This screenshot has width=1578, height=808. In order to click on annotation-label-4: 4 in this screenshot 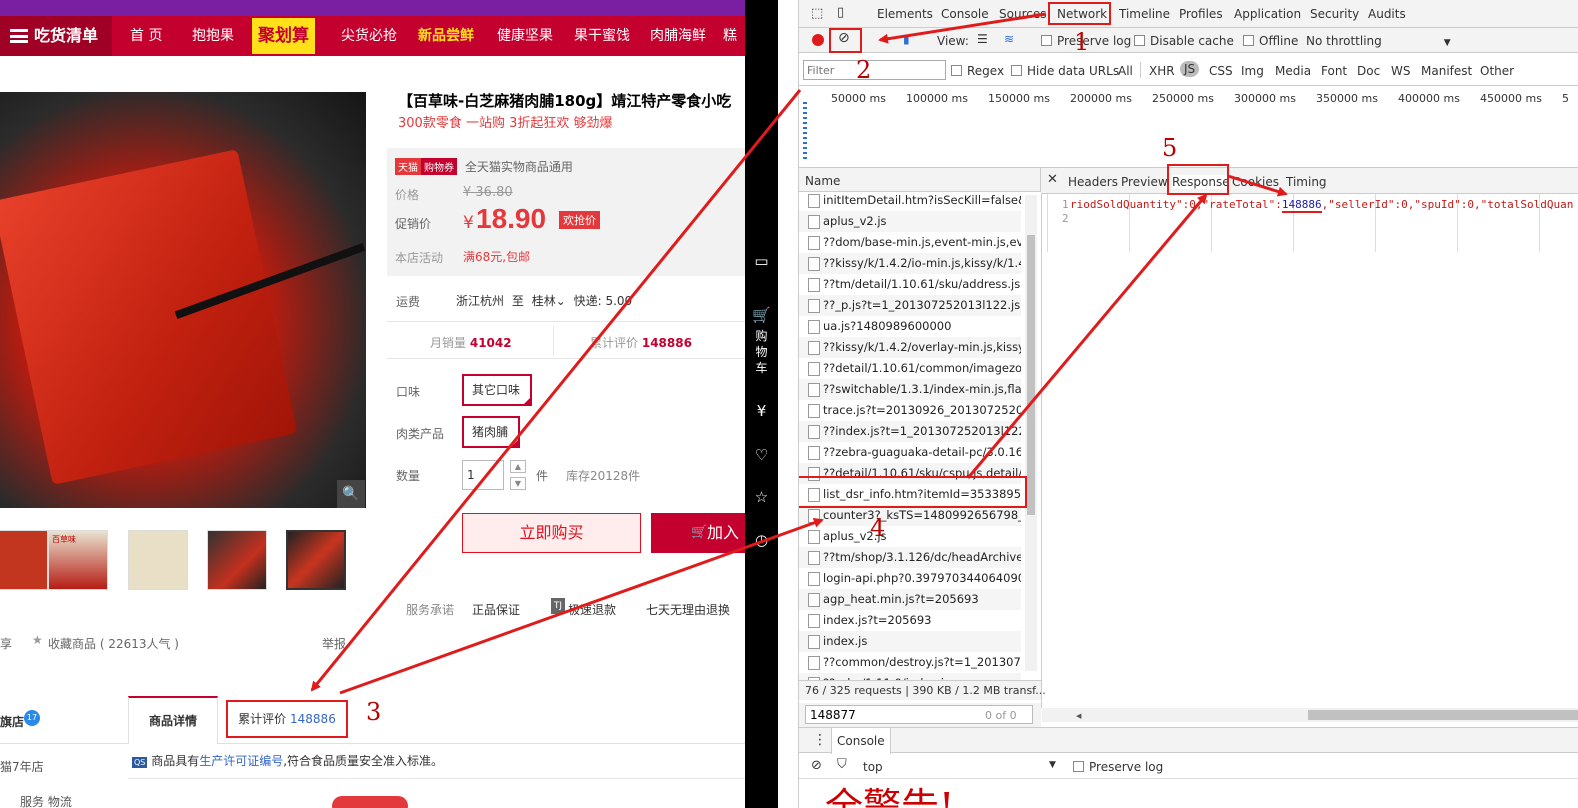, I will do `click(878, 528)`.